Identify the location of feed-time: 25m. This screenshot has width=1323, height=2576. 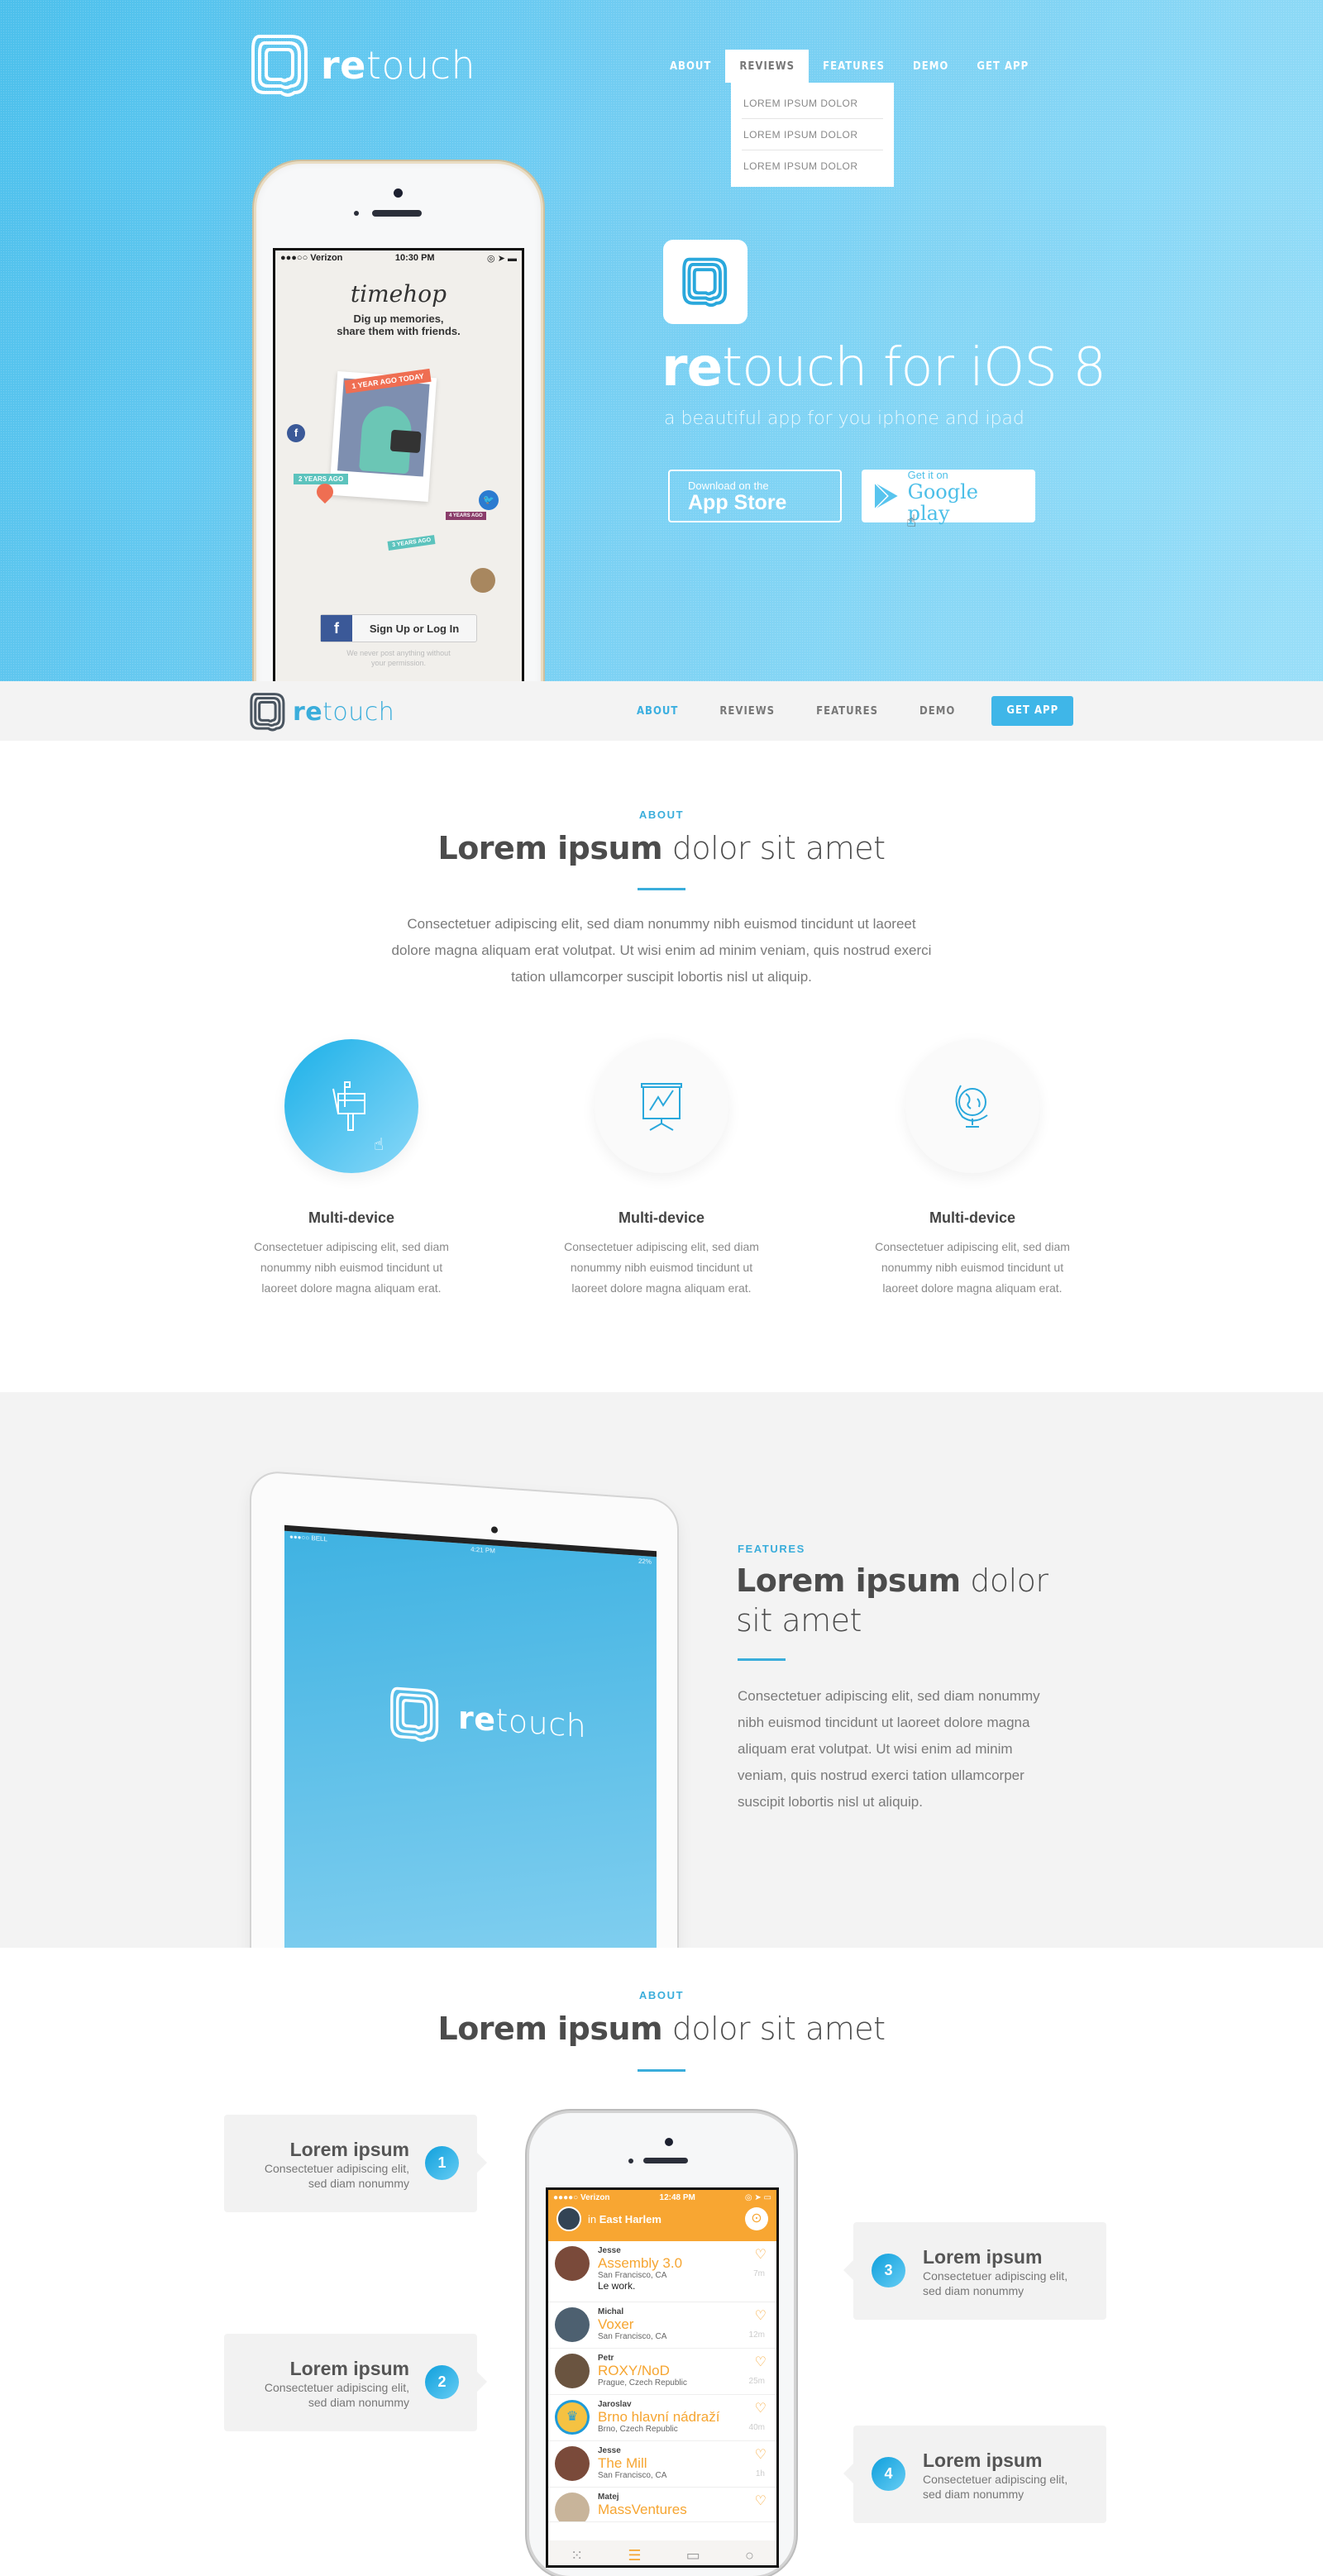
(757, 2381).